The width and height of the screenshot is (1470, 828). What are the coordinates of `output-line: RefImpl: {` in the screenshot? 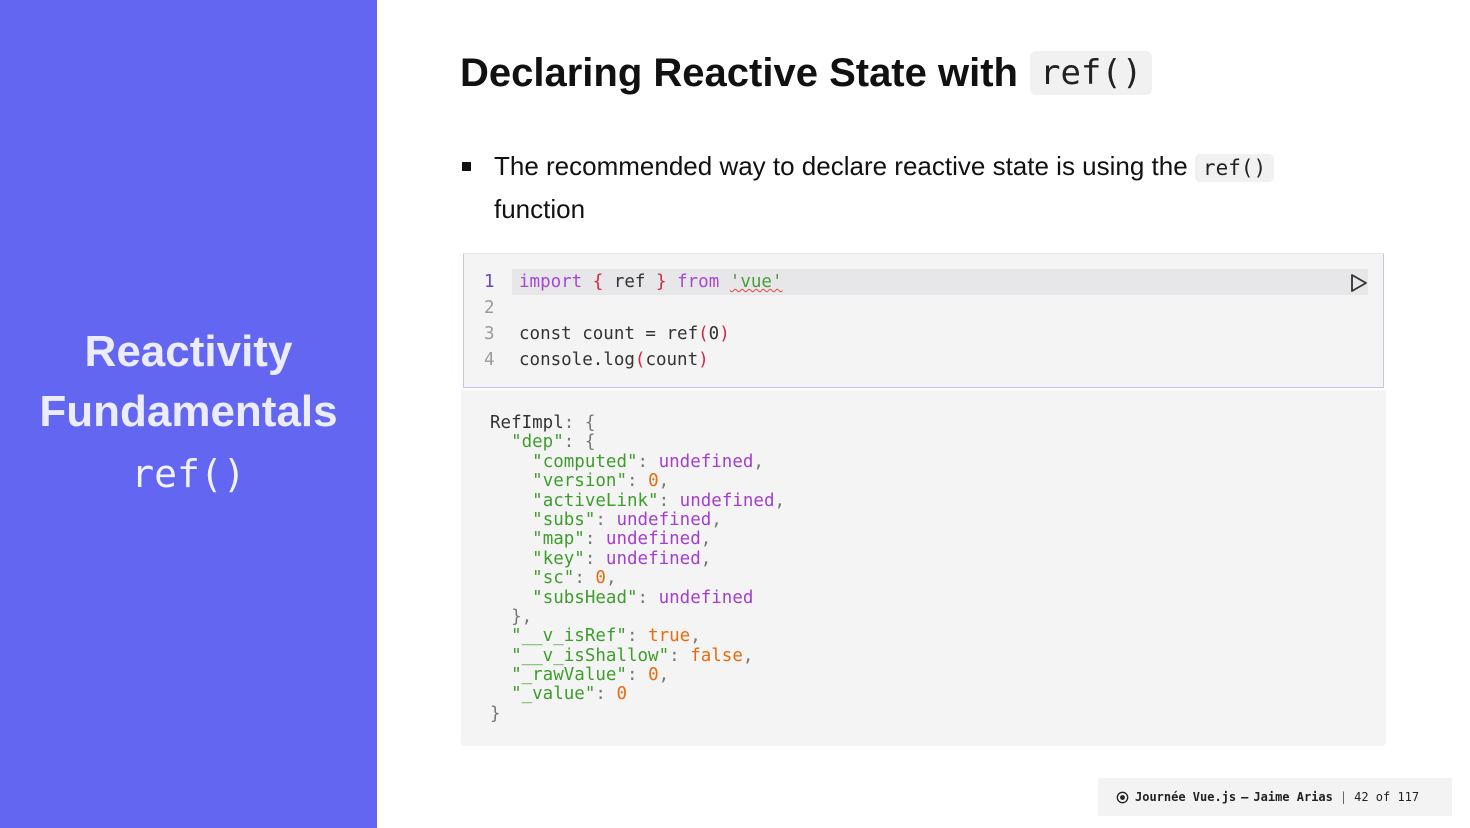 It's located at (543, 423).